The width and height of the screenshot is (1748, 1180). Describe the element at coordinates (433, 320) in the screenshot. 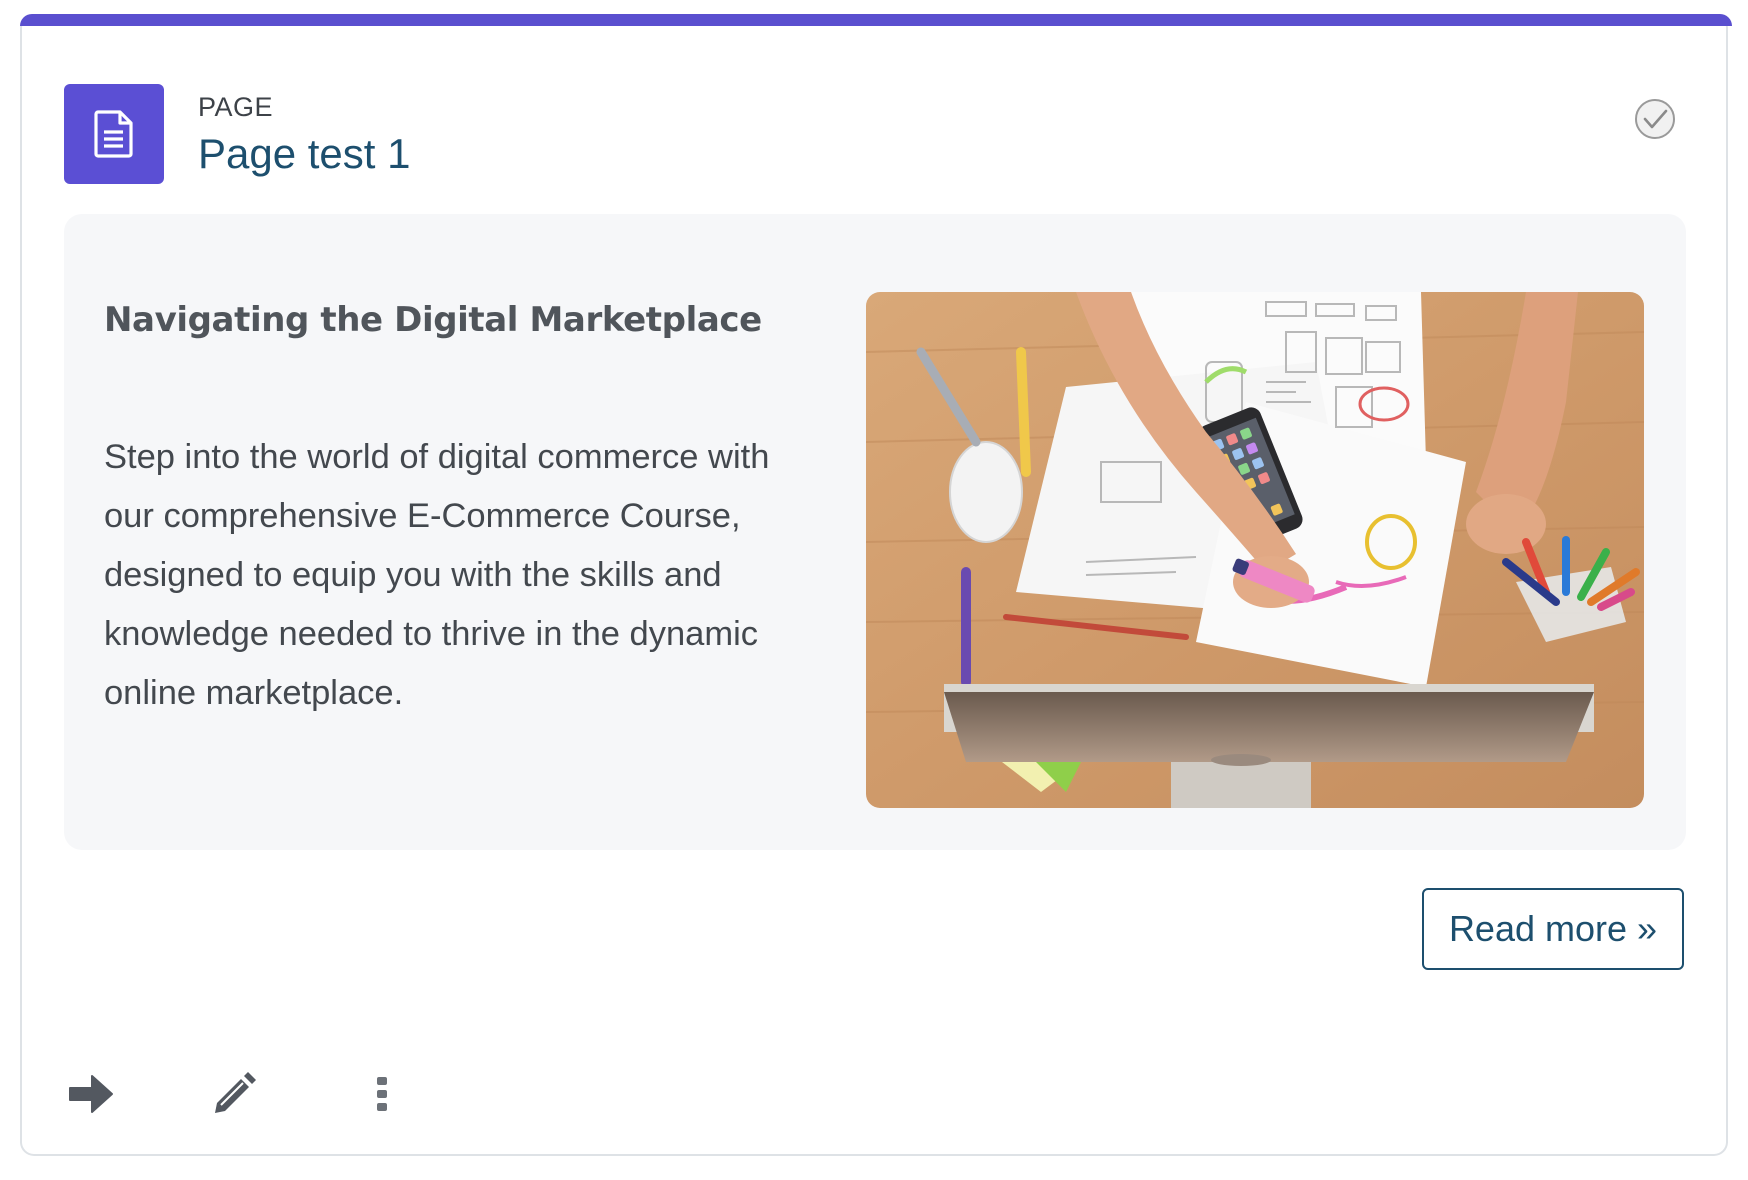

I see `content-heading: Navigating the Digital Marketplace` at that location.